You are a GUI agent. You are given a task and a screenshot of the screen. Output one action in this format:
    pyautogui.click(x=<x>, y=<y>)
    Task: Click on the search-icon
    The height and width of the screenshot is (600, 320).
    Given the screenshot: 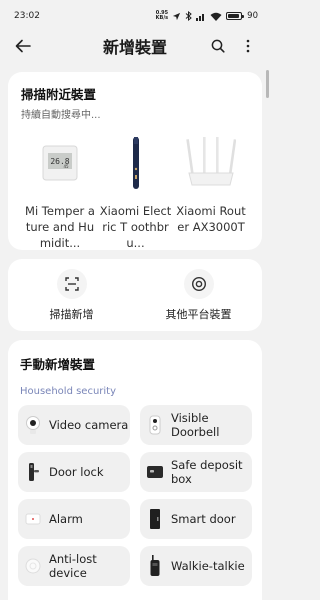 What is the action you would take?
    pyautogui.click(x=218, y=46)
    